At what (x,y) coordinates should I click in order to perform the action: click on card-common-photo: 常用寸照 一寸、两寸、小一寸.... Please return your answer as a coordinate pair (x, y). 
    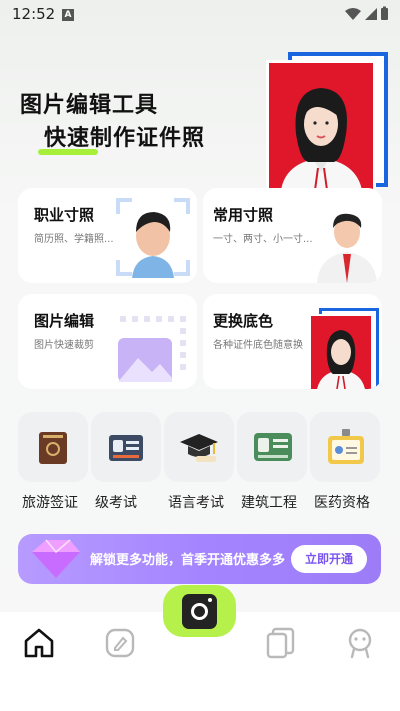
    Looking at the image, I should click on (292, 235).